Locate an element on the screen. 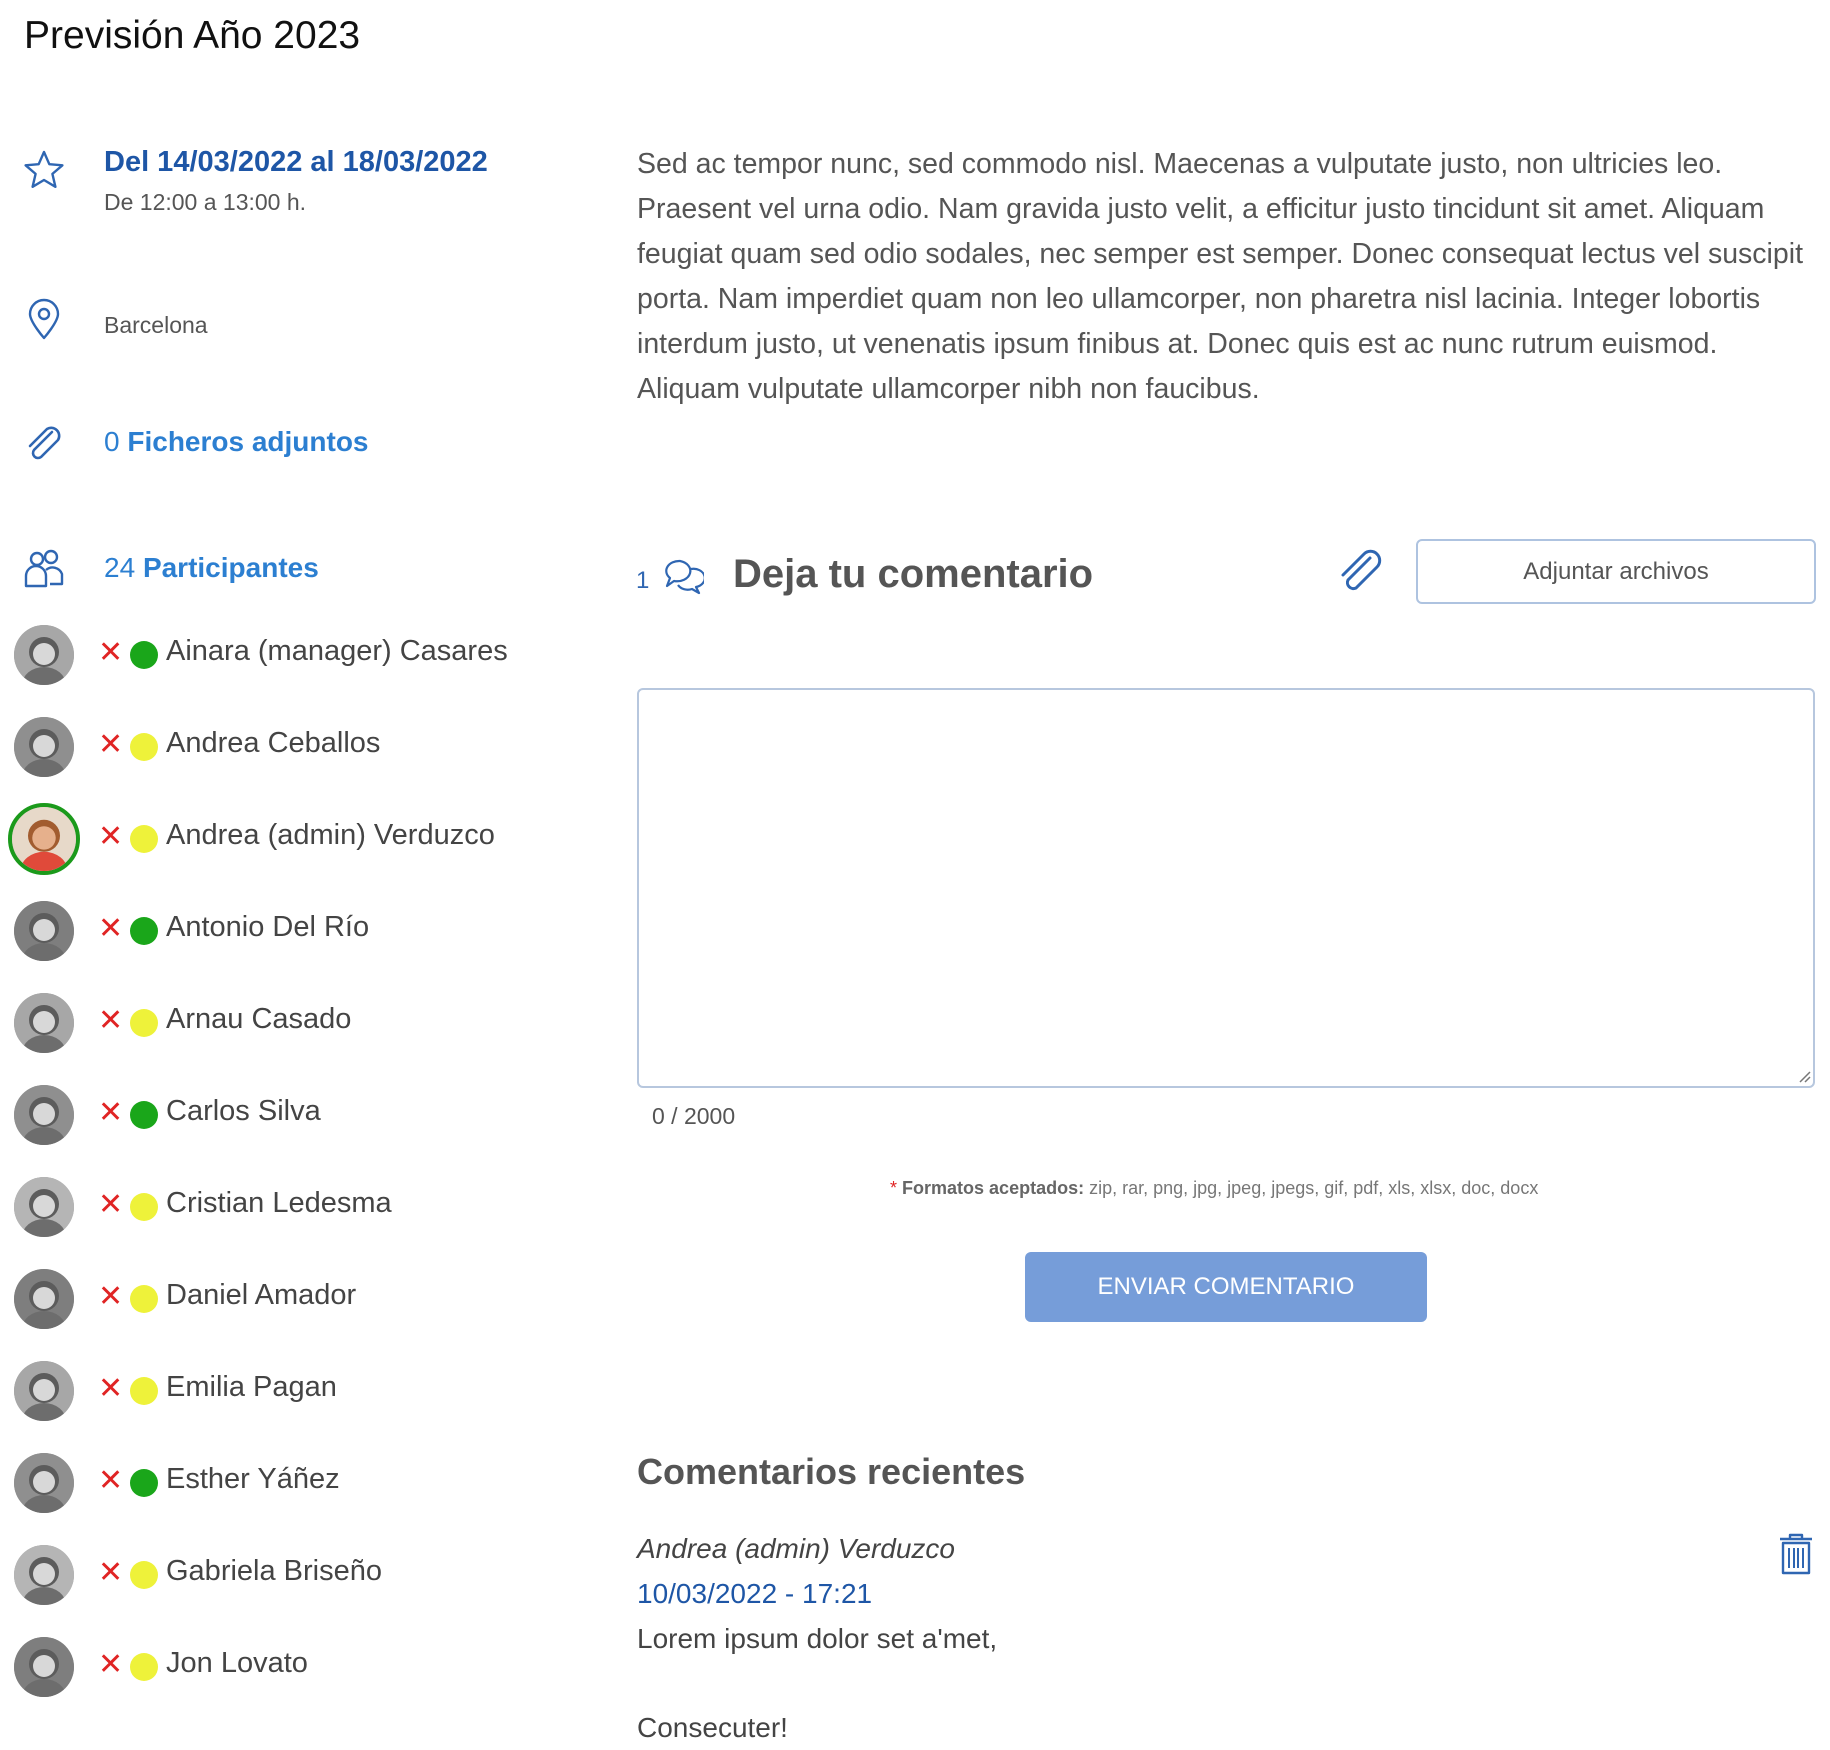  participant-row: ✕ Gabriela Briseño is located at coordinates (300, 1591).